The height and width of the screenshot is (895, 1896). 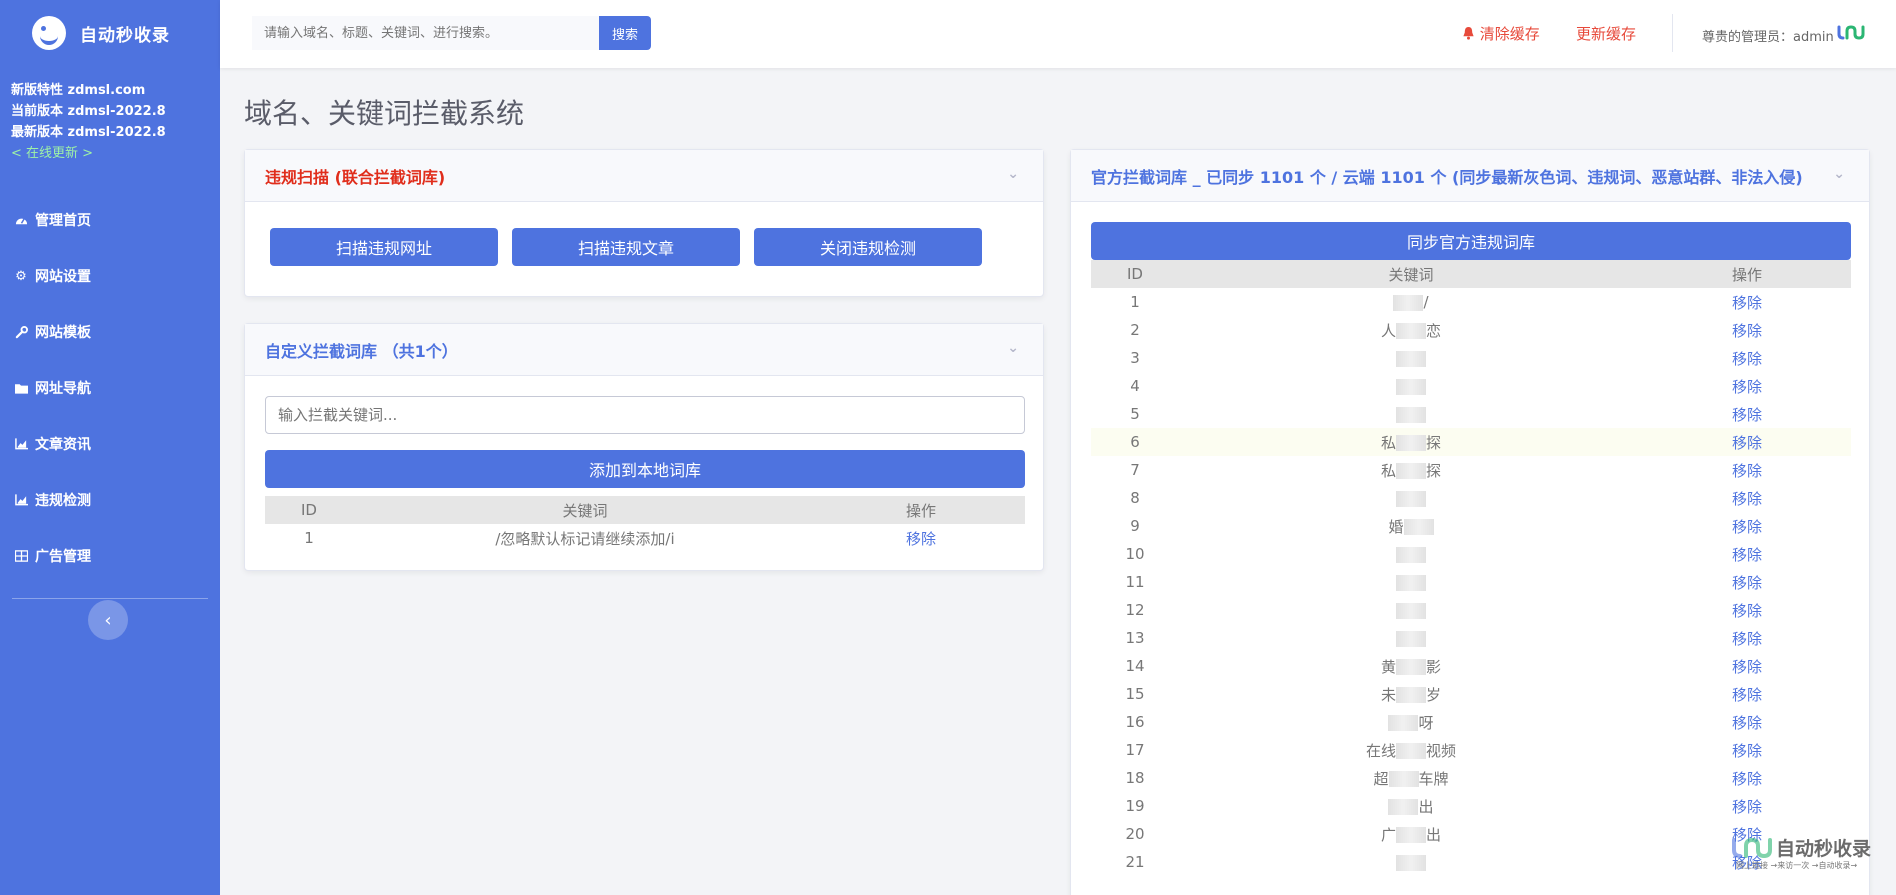 I want to click on user-avatar-logo-icon, so click(x=1853, y=32).